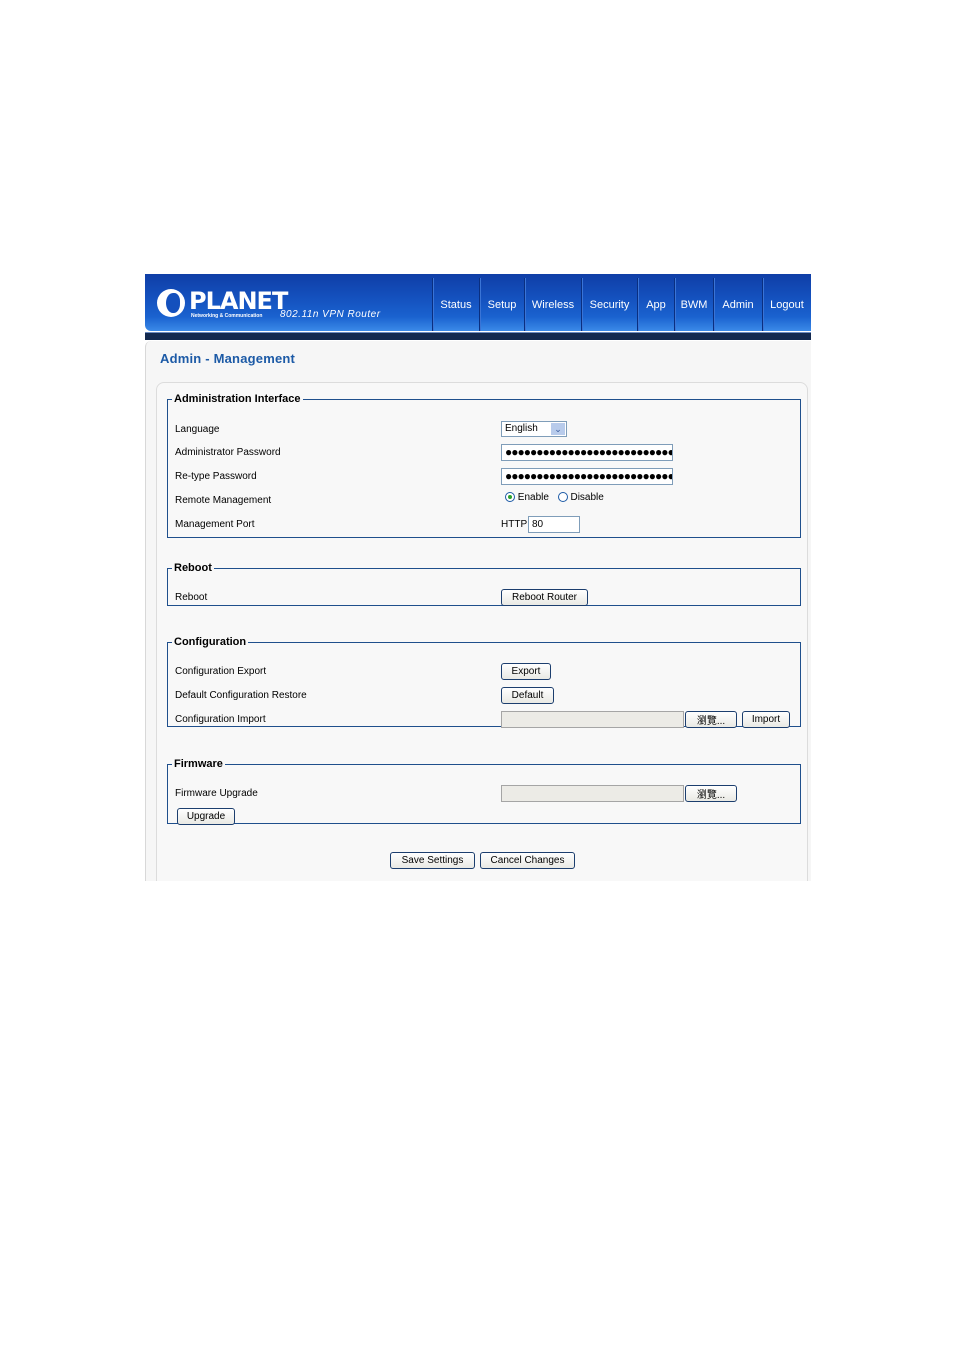 The image size is (954, 1350). Describe the element at coordinates (198, 764) in the screenshot. I see `firmware-legend: Firmware` at that location.